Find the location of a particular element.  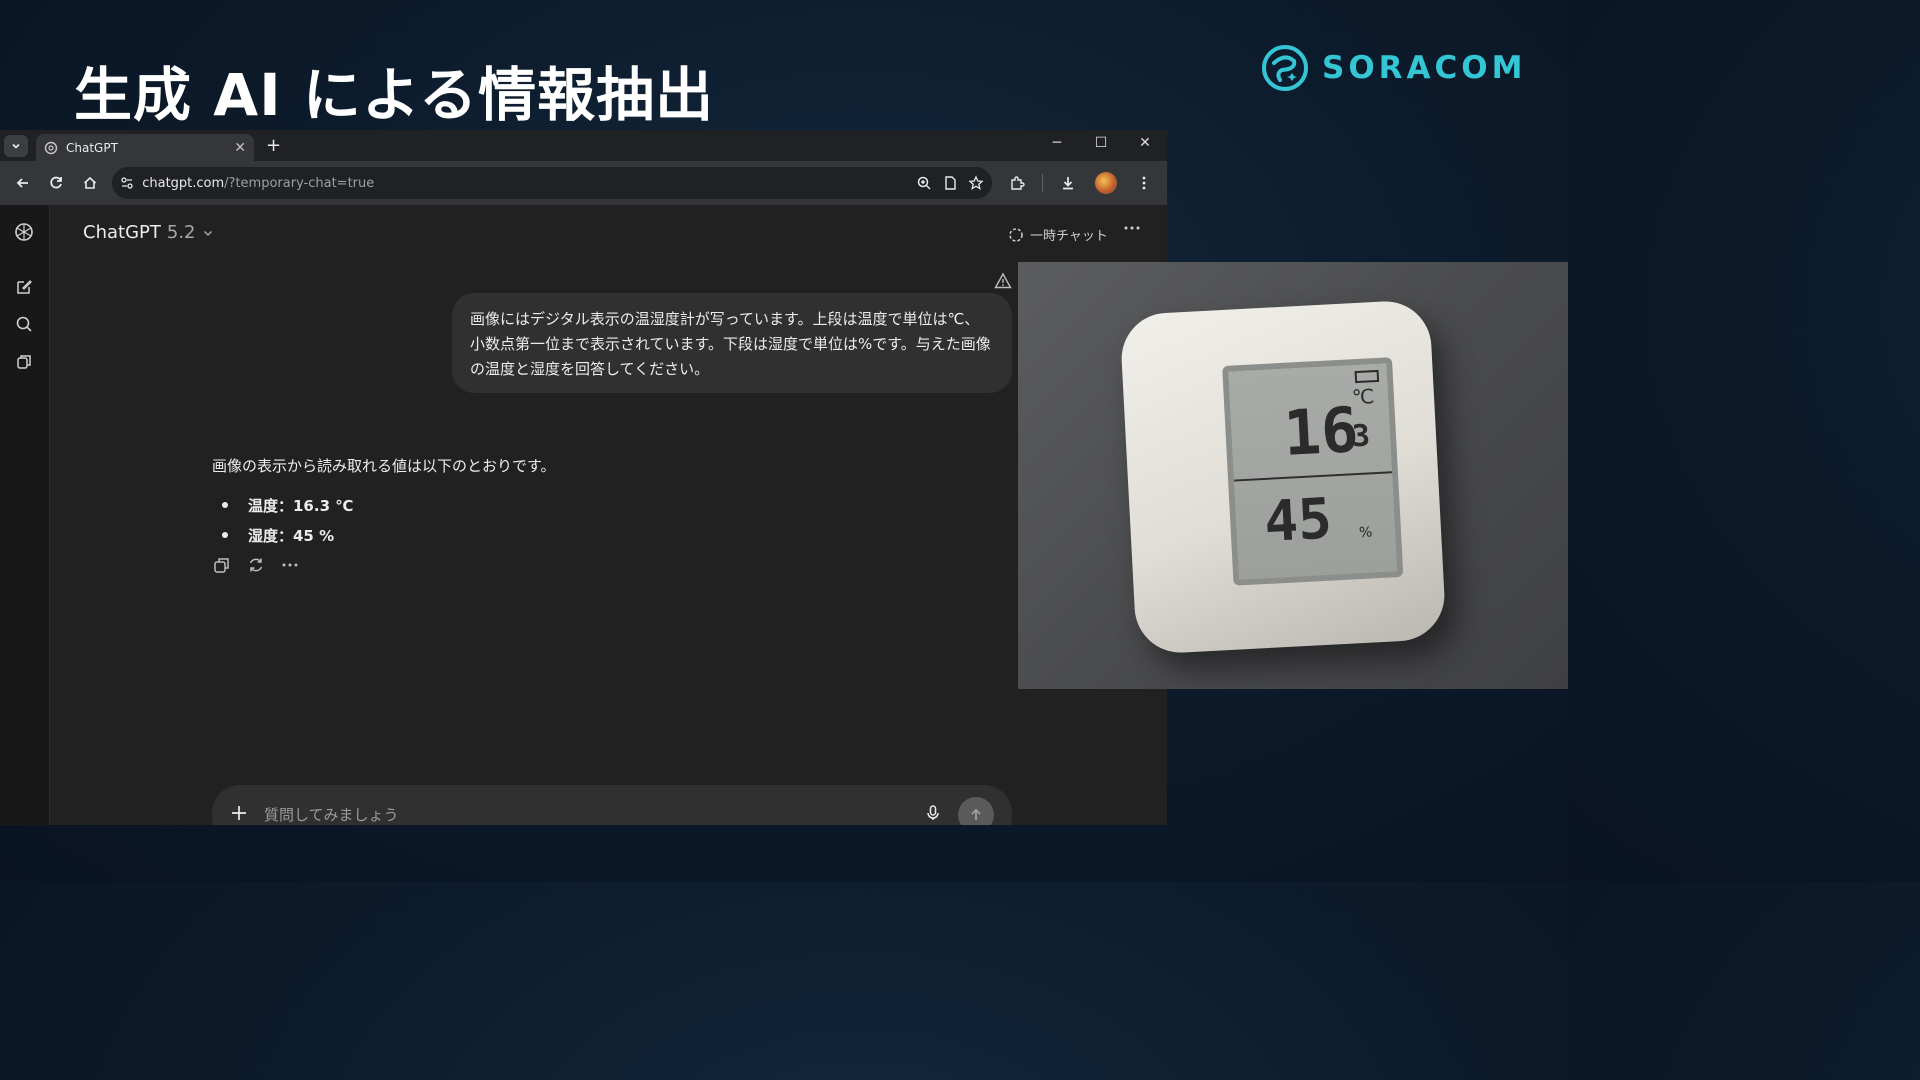

arrow-up-icon is located at coordinates (976, 814).